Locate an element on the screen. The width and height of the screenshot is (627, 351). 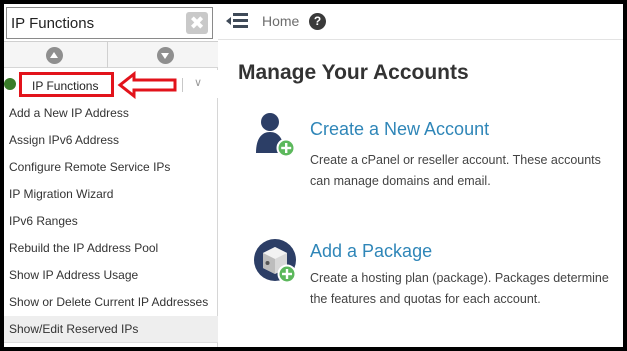
category-highlight-box: IP Functions is located at coordinates (66, 84).